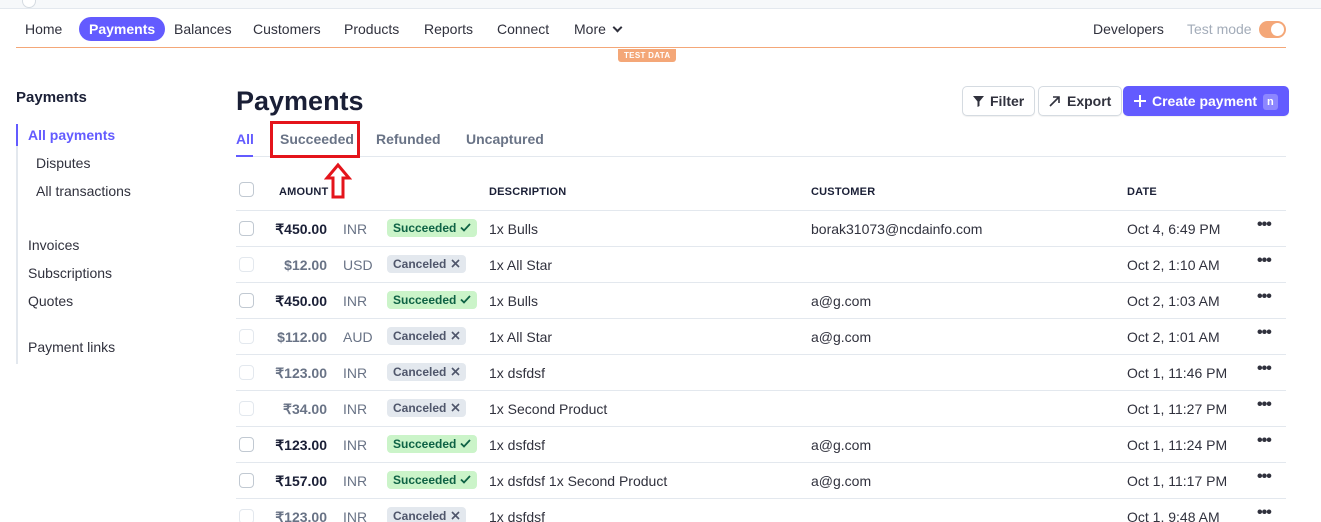  What do you see at coordinates (523, 29) in the screenshot?
I see `nav-connect: Connect` at bounding box center [523, 29].